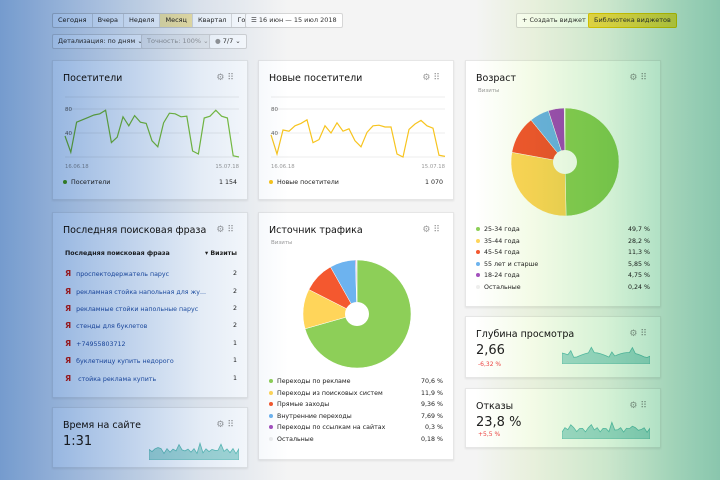 The height and width of the screenshot is (480, 720). What do you see at coordinates (68, 110) in the screenshot?
I see `y-tick-label: 80` at bounding box center [68, 110].